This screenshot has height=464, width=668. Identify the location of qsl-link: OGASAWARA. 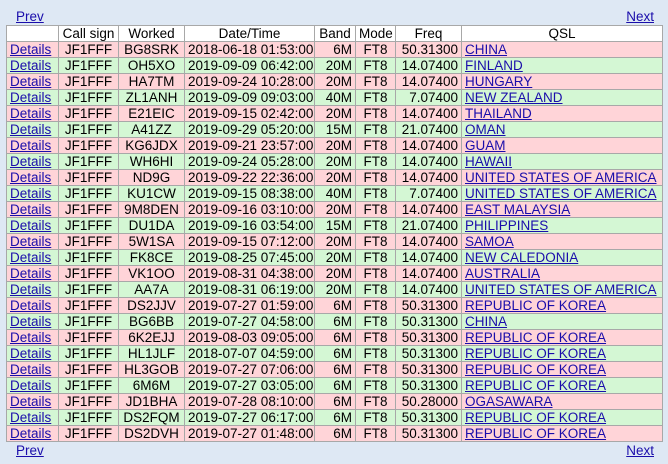
(509, 402).